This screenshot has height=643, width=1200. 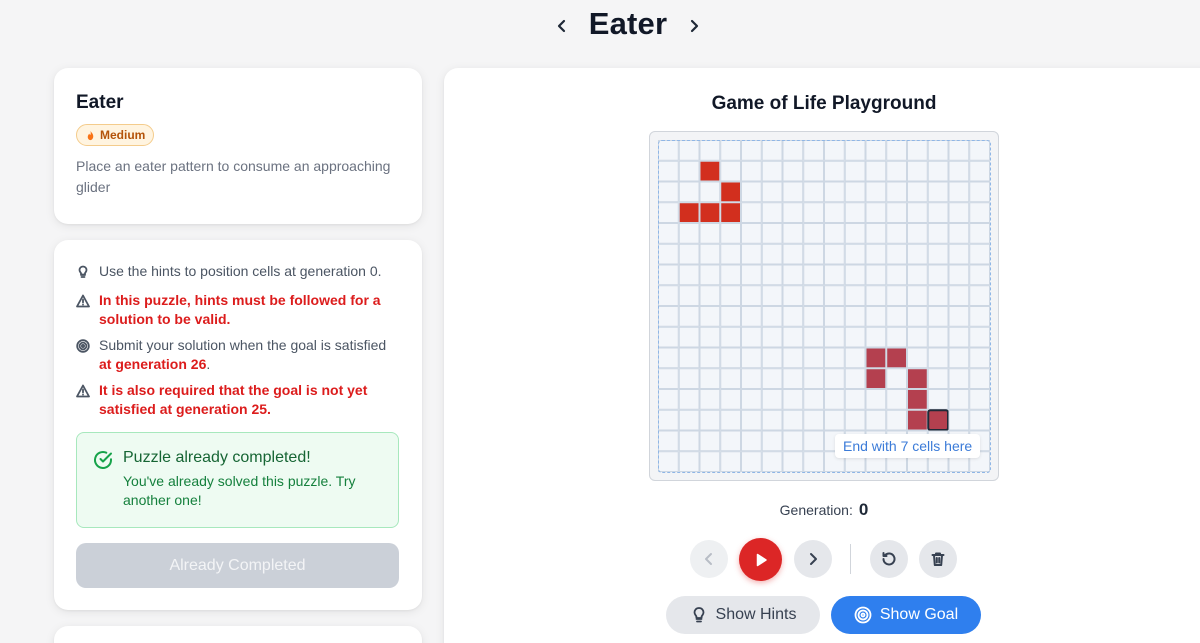 What do you see at coordinates (743, 615) in the screenshot?
I see `show-hints-button: Show Hints` at bounding box center [743, 615].